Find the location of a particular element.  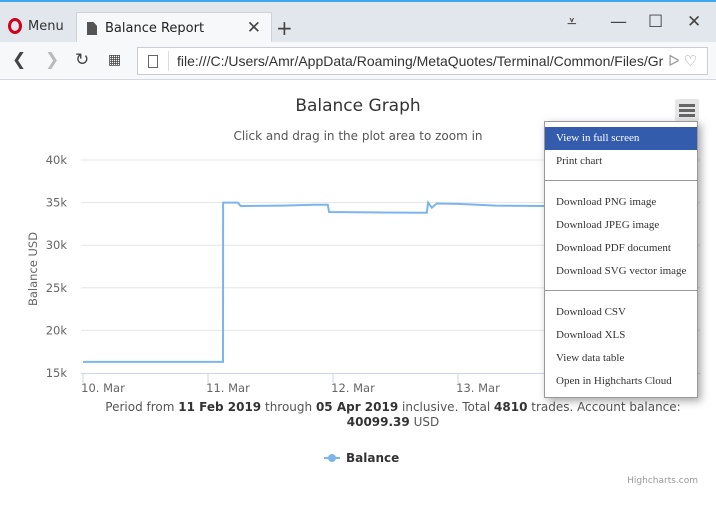

menu-download-jpeg: Download JPEG image is located at coordinates (621, 225).